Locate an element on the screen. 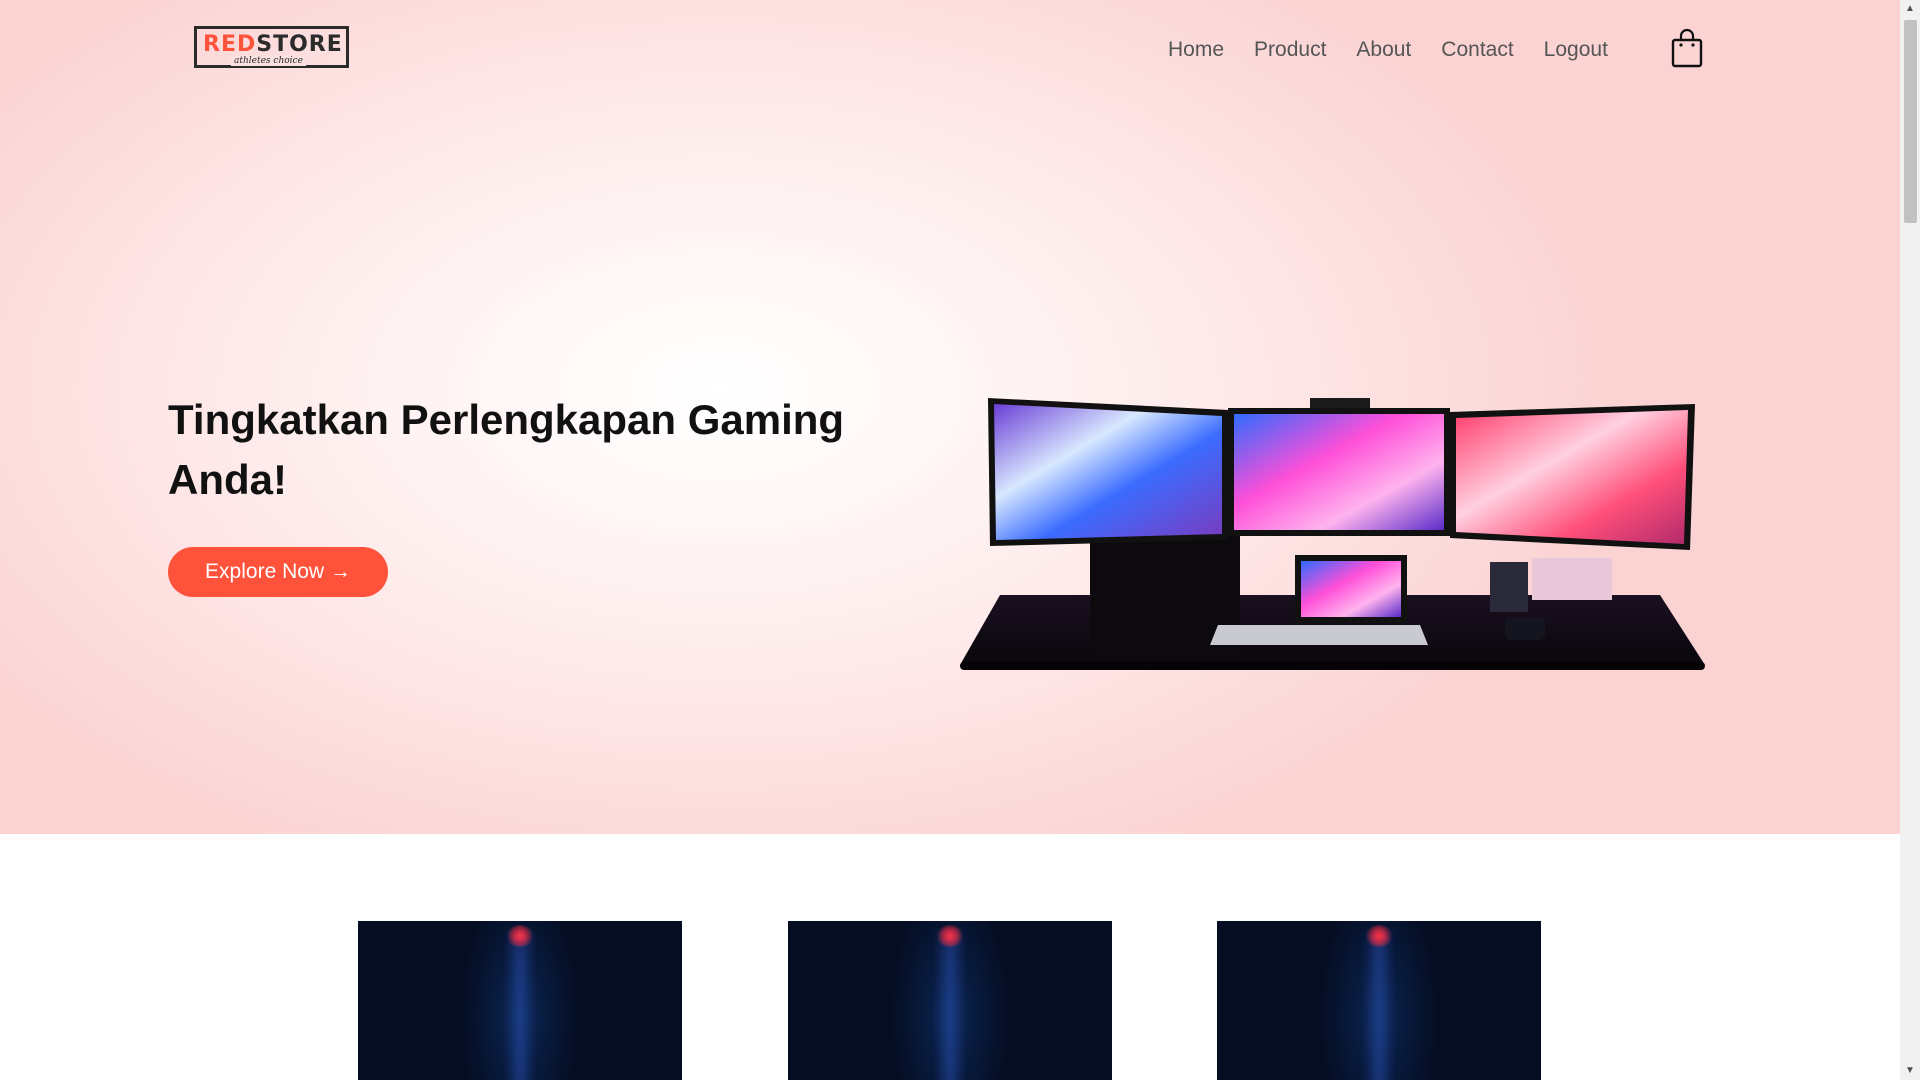 This screenshot has height=1080, width=1920. nav-home: Home is located at coordinates (1196, 50).